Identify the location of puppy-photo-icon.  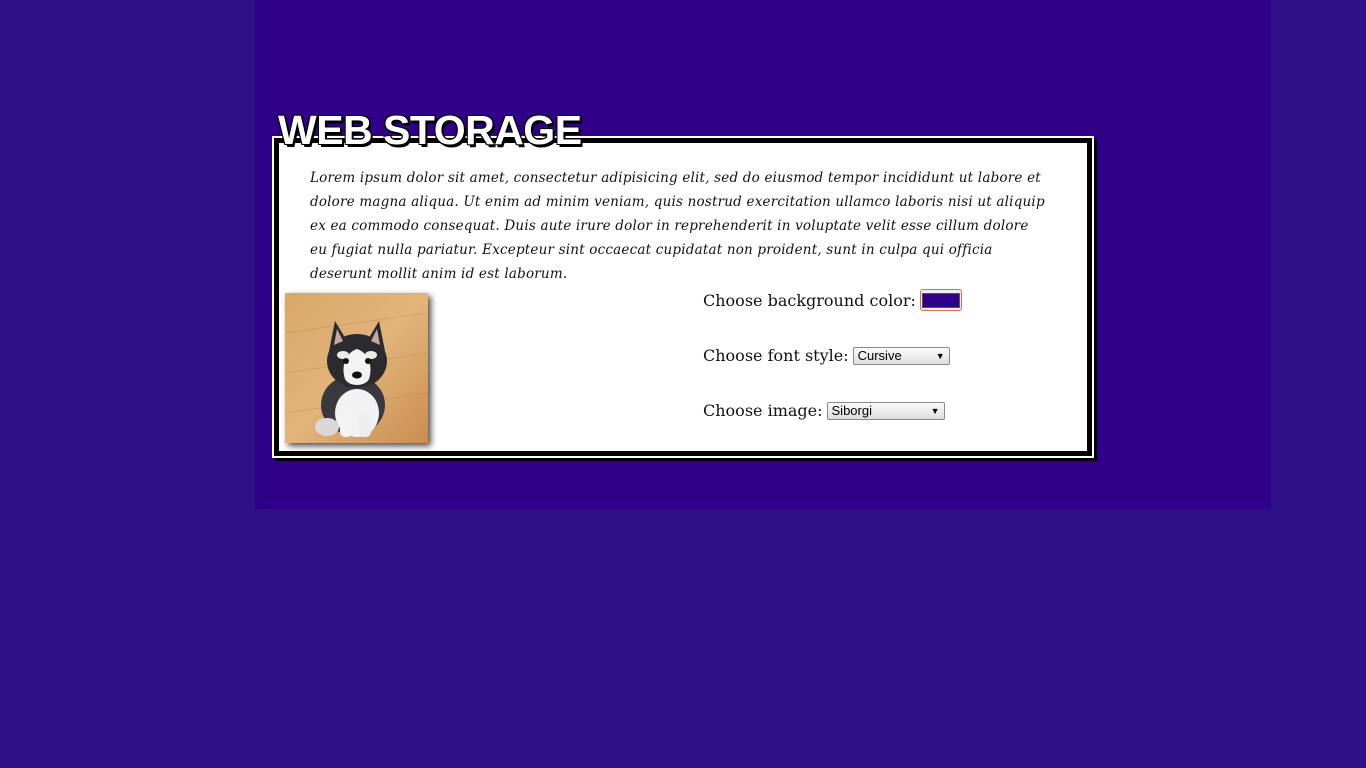
(356, 368).